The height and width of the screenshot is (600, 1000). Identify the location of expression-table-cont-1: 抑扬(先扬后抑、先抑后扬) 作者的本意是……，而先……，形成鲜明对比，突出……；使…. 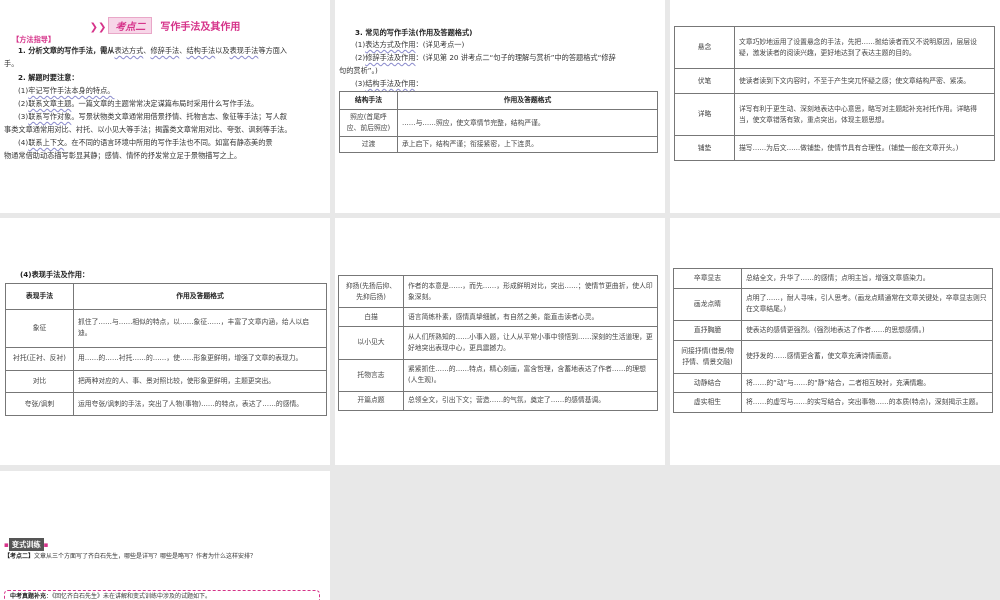
(498, 343).